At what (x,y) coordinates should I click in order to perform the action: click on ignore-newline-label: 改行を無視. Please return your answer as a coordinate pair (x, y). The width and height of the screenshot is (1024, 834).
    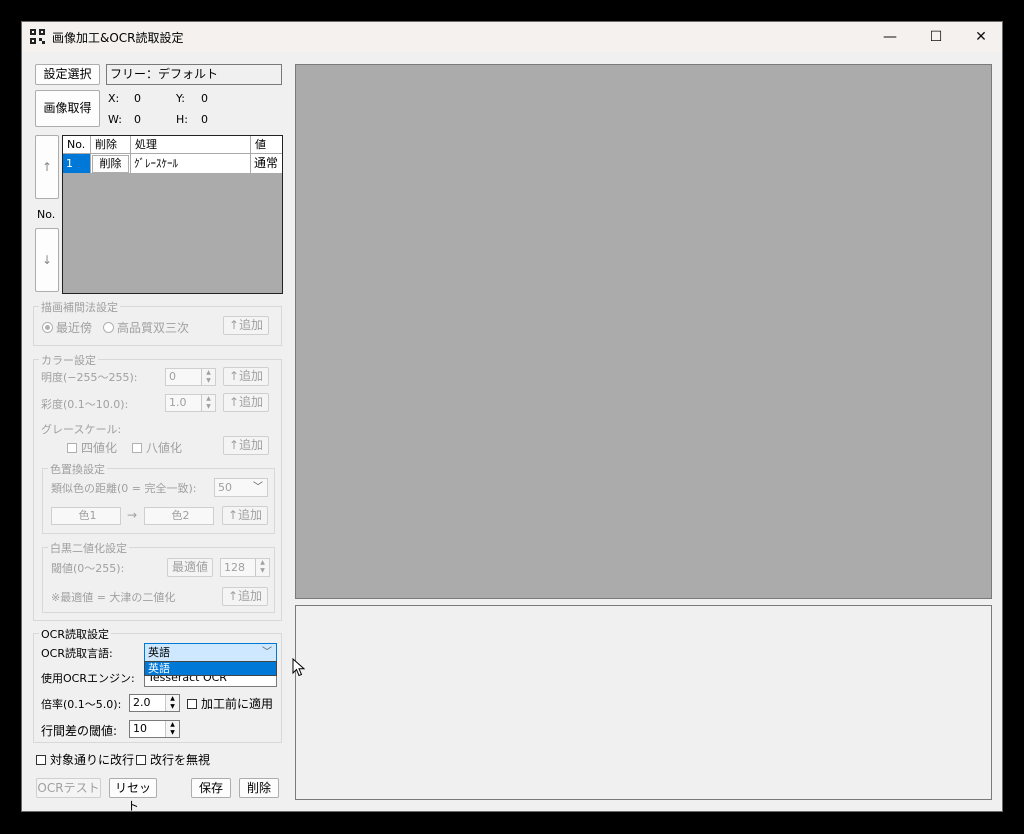
    Looking at the image, I should click on (180, 760).